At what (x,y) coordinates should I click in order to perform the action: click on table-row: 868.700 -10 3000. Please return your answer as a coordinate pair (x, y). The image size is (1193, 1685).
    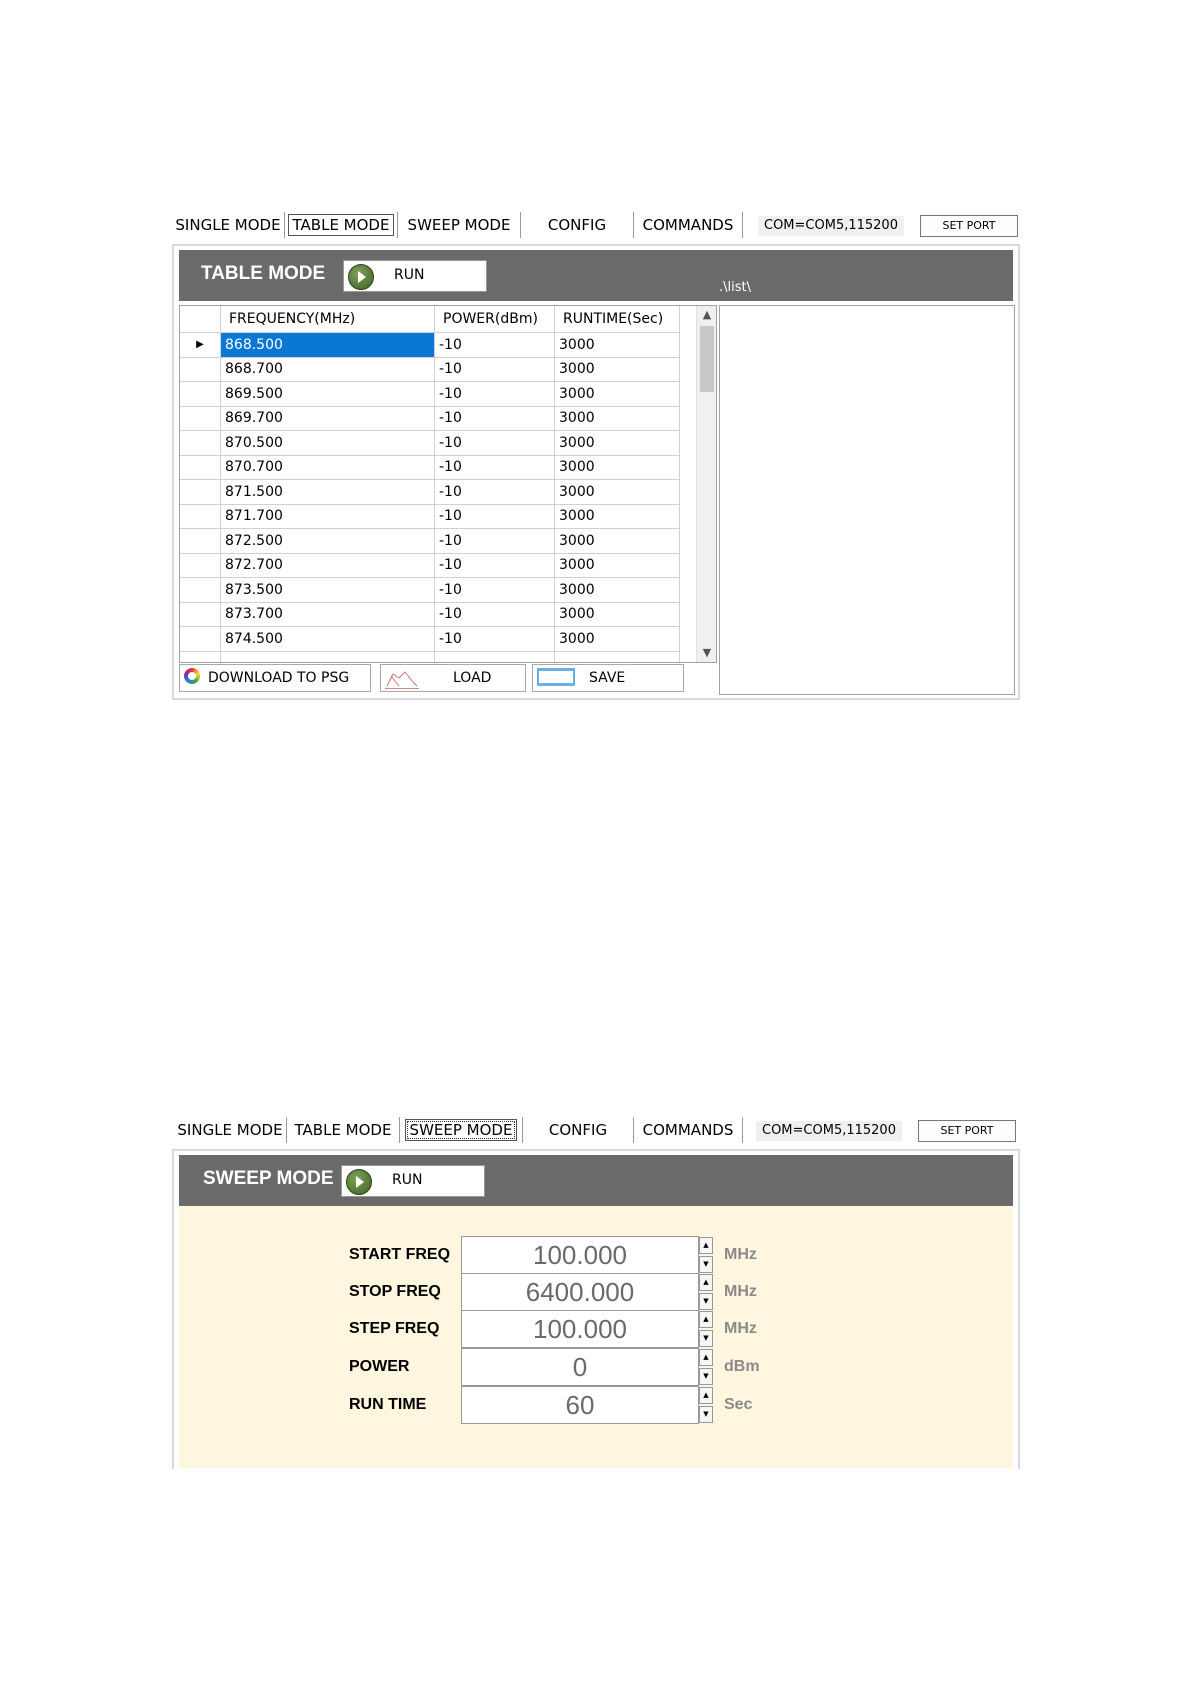
    Looking at the image, I should click on (430, 369).